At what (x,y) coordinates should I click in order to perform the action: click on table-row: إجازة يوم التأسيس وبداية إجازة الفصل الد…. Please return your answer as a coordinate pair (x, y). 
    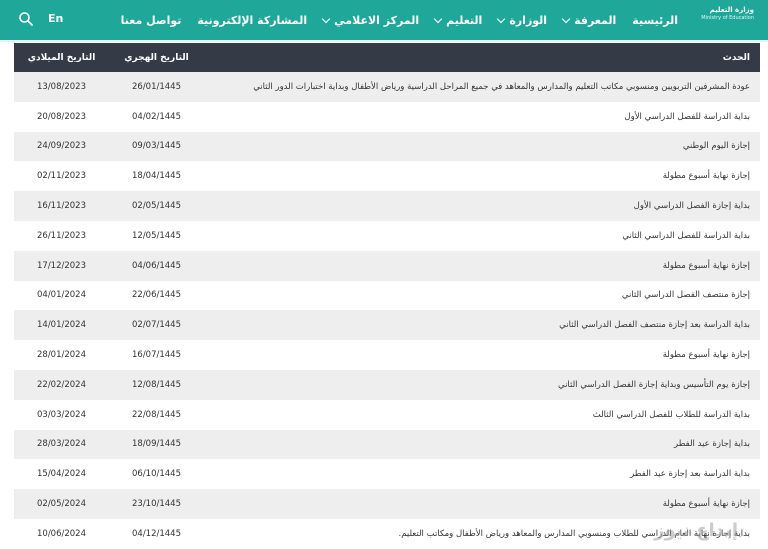
    Looking at the image, I should click on (387, 384).